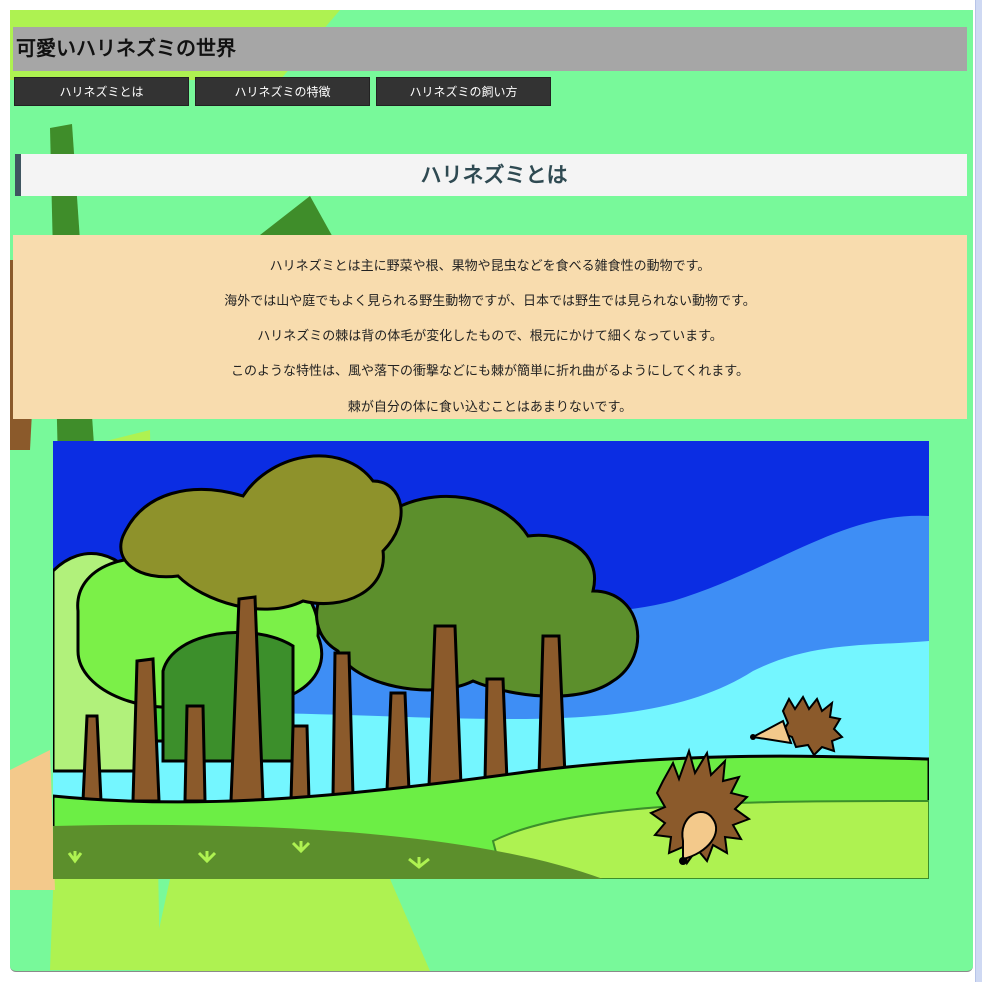 The height and width of the screenshot is (982, 982). Describe the element at coordinates (494, 175) in the screenshot. I see `section-title: ハリネズミとは` at that location.